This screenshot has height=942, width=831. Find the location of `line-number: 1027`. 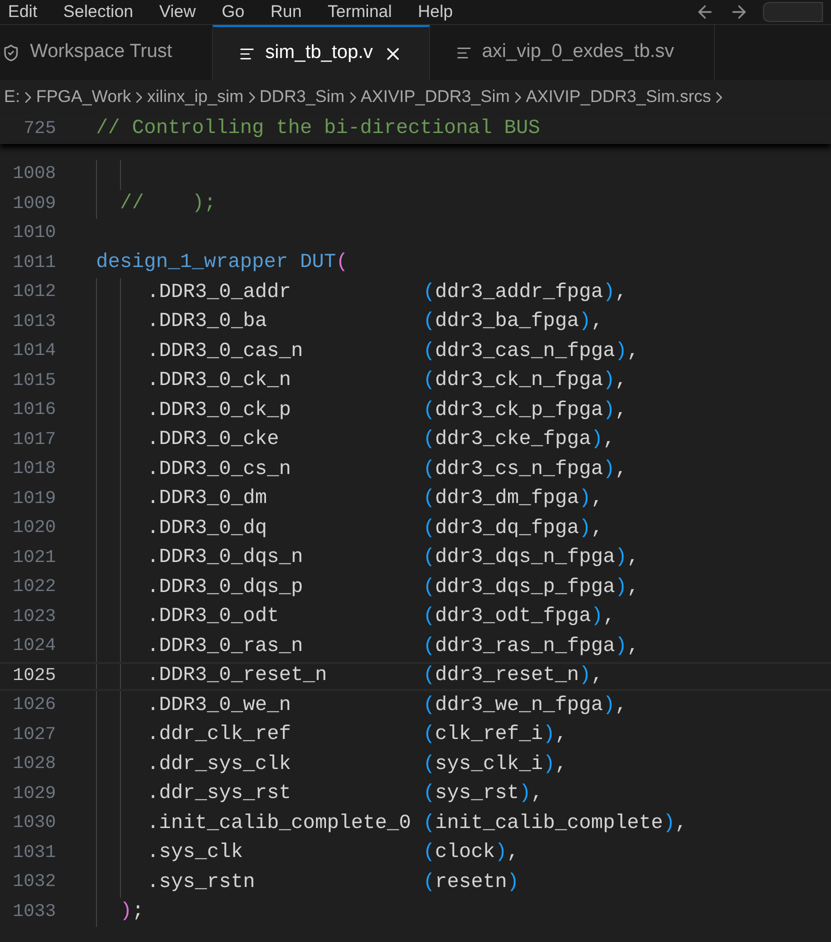

line-number: 1027 is located at coordinates (34, 735).